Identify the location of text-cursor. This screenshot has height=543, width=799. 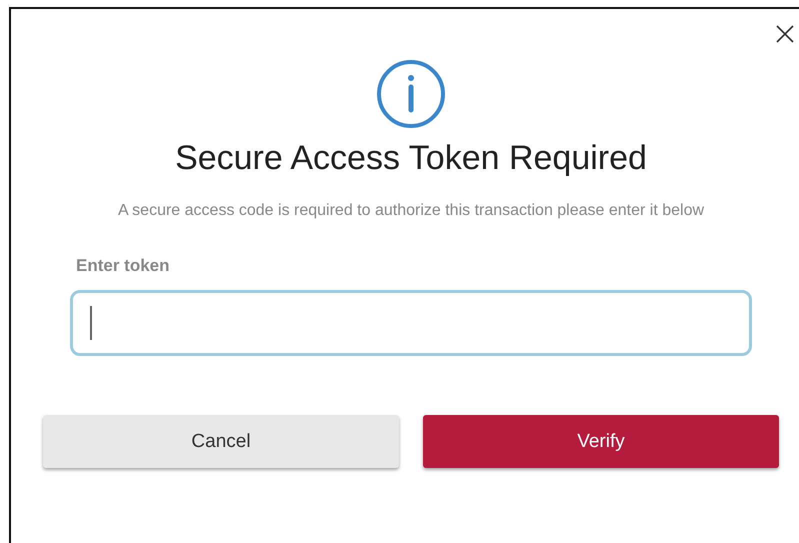
(91, 323).